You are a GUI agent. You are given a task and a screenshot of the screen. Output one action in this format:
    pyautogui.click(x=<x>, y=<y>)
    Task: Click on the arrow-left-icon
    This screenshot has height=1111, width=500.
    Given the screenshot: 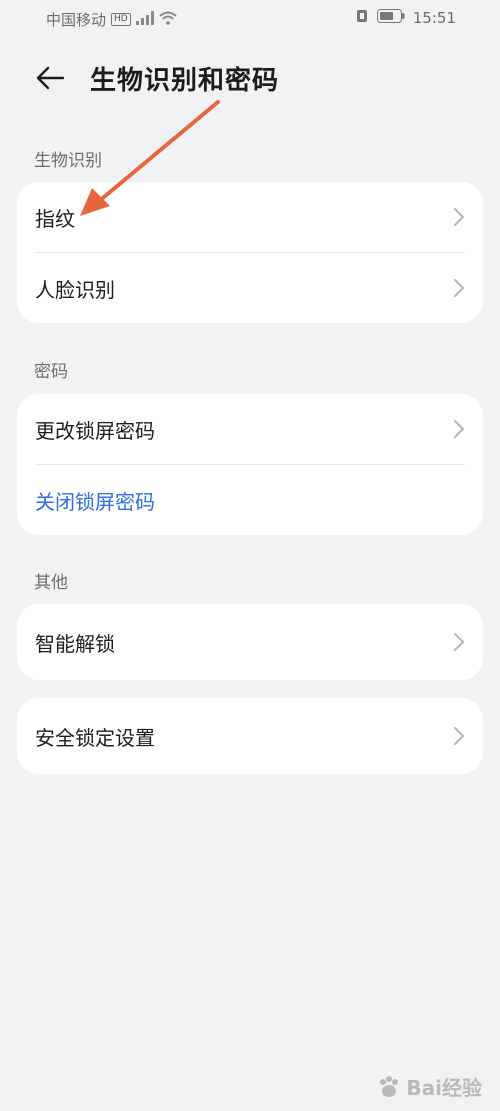 What is the action you would take?
    pyautogui.click(x=50, y=78)
    